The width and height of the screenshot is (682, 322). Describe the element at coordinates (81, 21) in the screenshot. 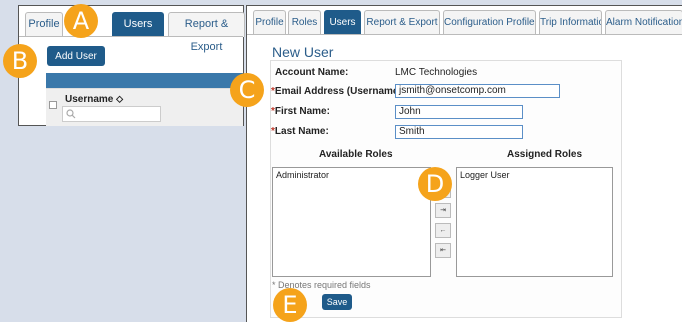

I see `callout-marker-a: A` at that location.